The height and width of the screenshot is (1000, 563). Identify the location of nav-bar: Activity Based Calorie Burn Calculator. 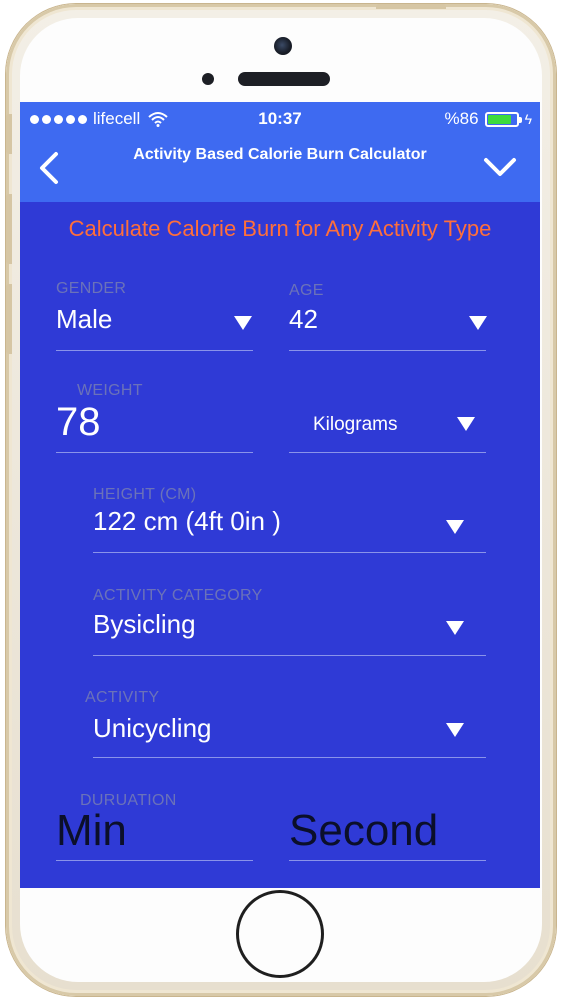
(280, 168).